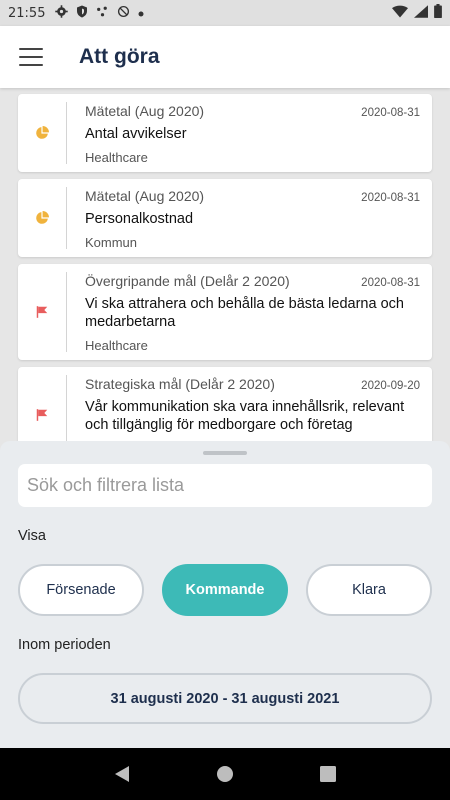 The width and height of the screenshot is (450, 800). Describe the element at coordinates (62, 13) in the screenshot. I see `gear-icon` at that location.